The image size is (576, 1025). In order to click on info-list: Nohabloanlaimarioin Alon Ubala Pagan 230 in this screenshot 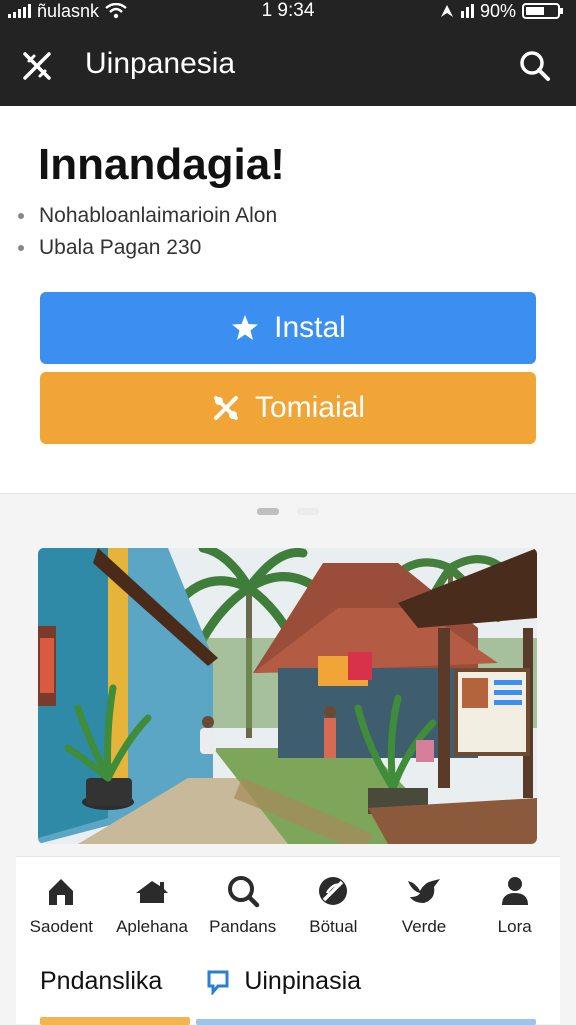, I will do `click(147, 232)`.